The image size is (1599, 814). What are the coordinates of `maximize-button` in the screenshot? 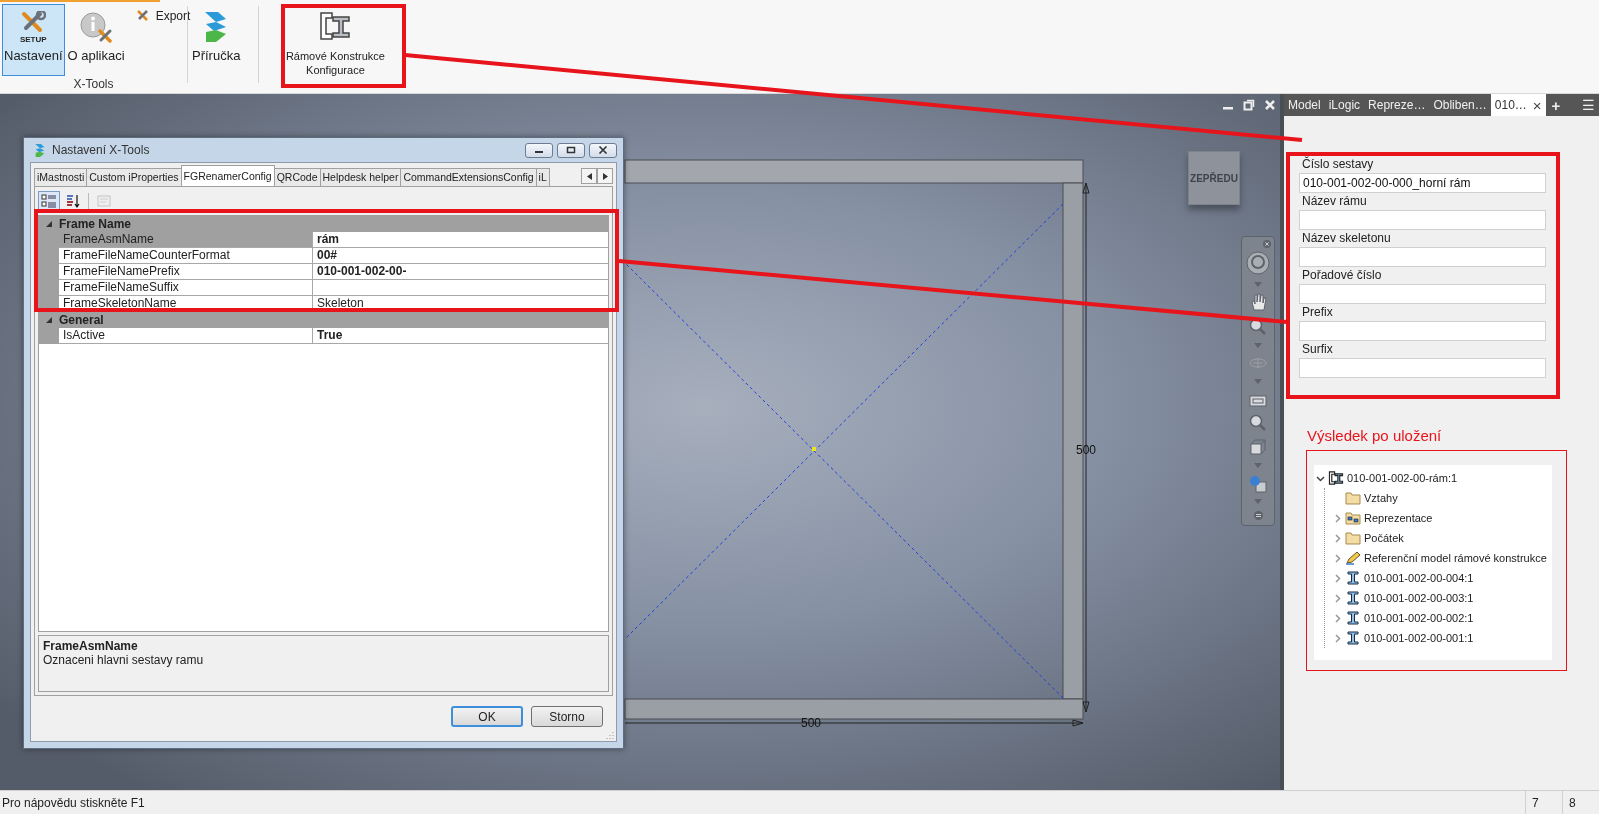 It's located at (571, 150).